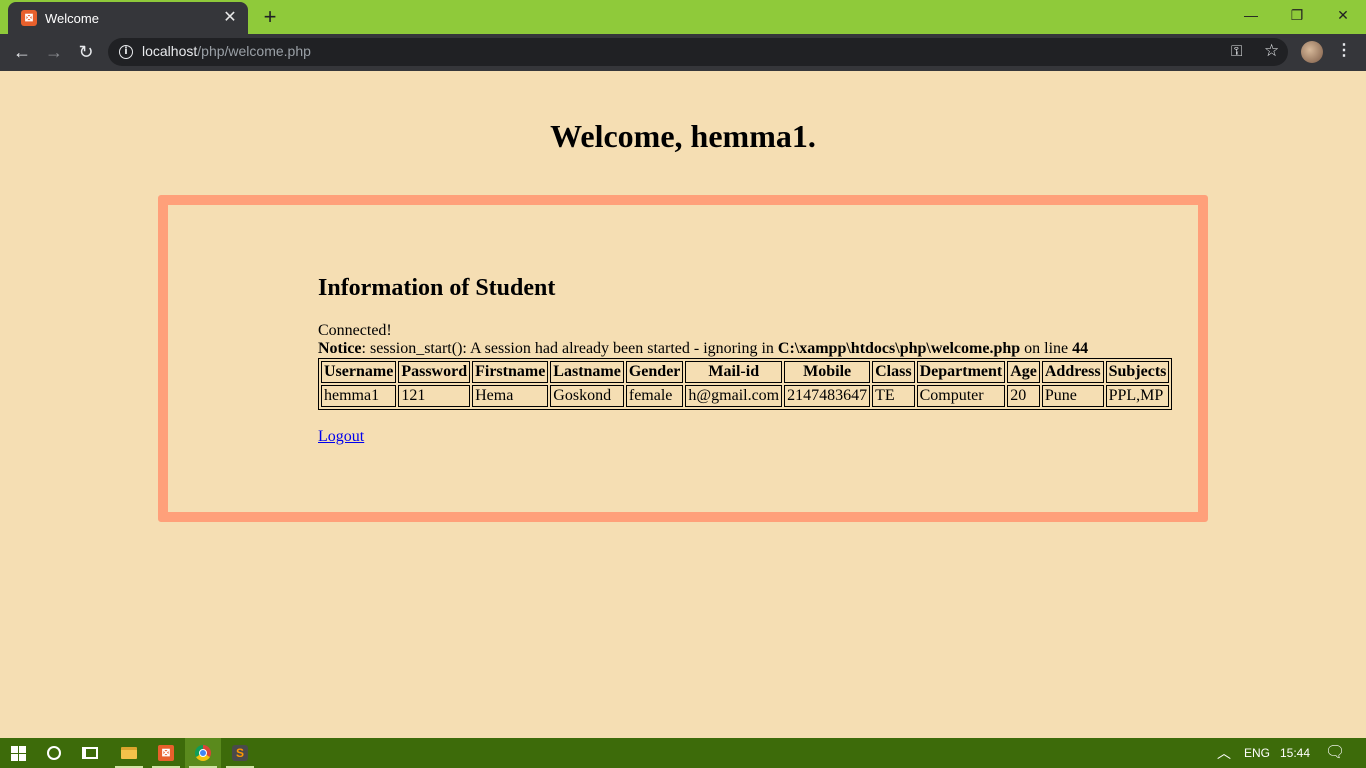 This screenshot has height=768, width=1366. I want to click on xampp-taskbar-button: ⊠, so click(166, 753).